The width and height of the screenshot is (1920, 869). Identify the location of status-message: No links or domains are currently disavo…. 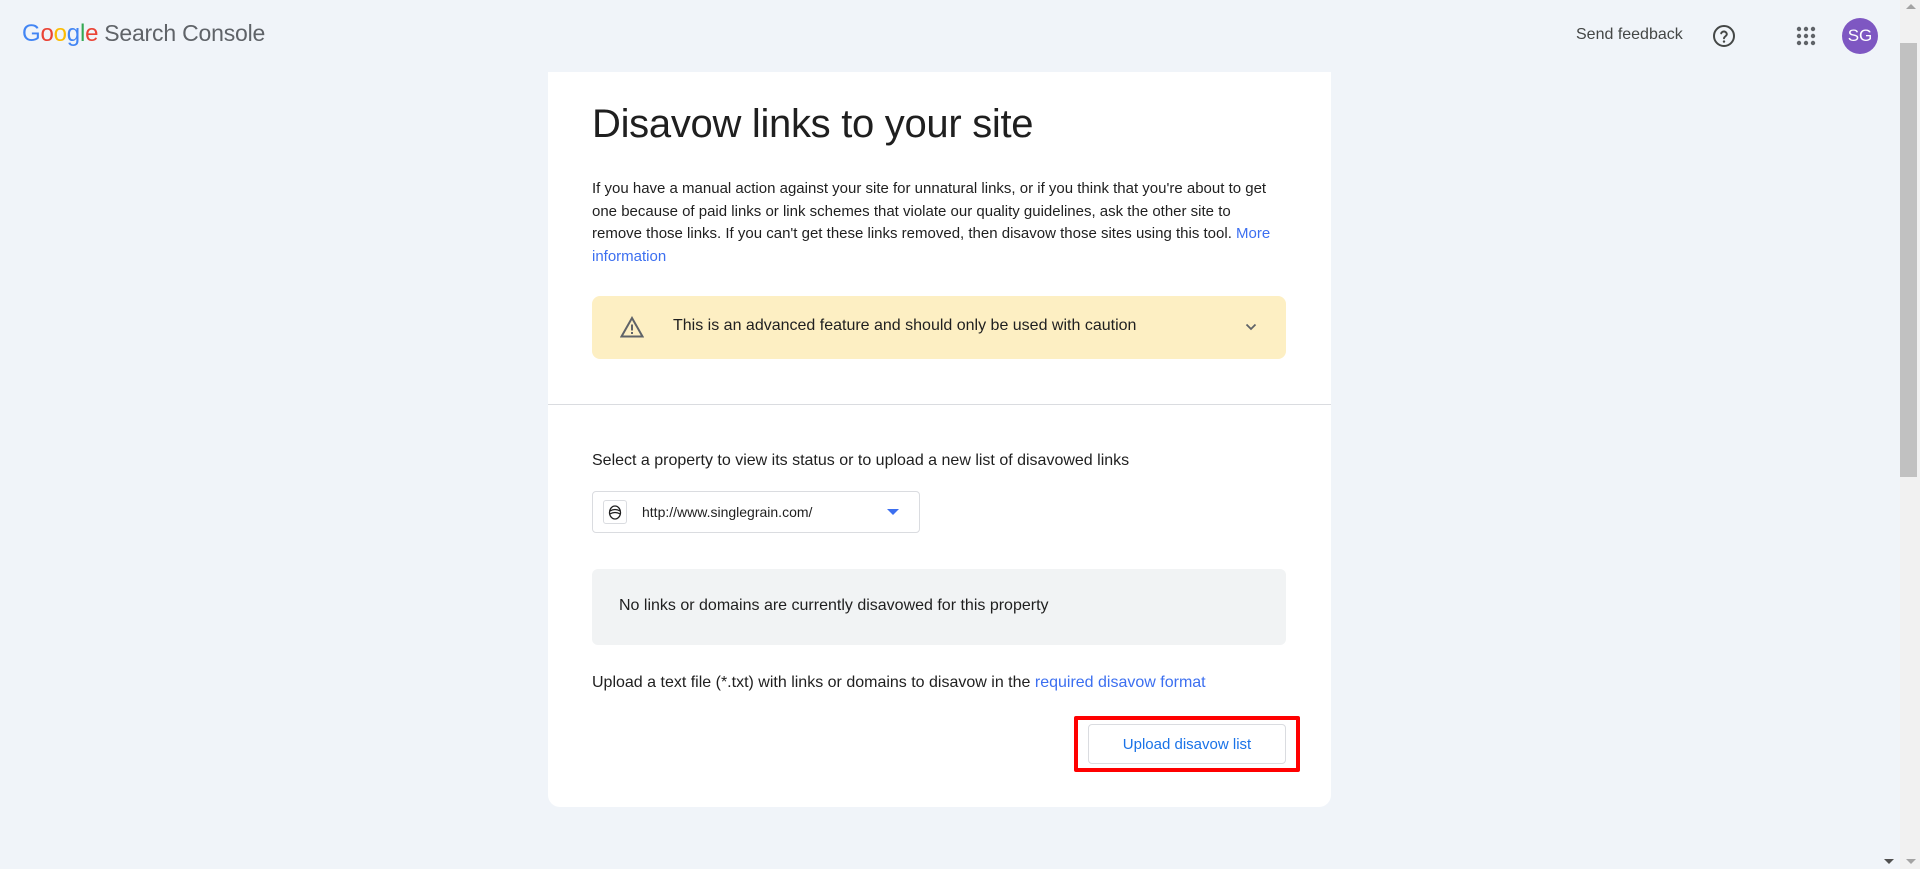
(834, 605).